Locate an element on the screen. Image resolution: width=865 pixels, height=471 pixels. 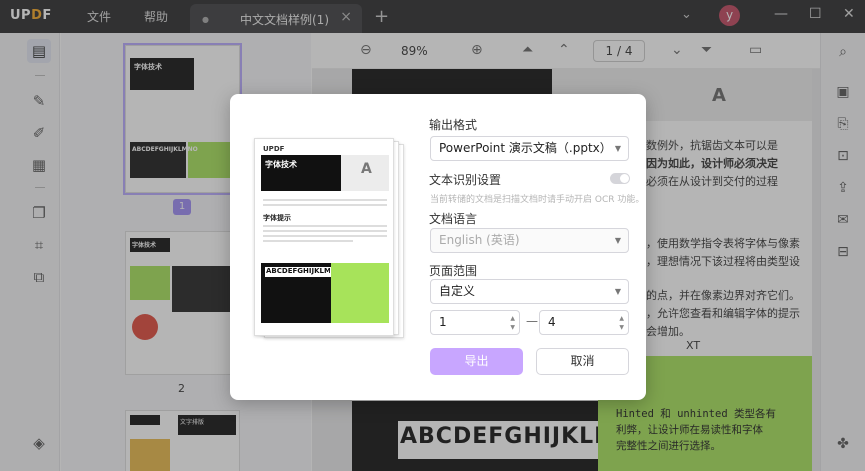
preview-thumbnail: UPDF 字体技术 A 字体提示 ABCDEFGHIJKLMNO is located at coordinates (329, 238).